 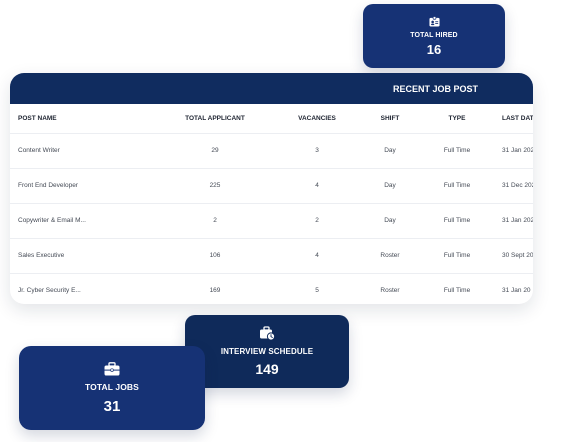 I want to click on cell-total-applicant: 2, so click(x=215, y=221).